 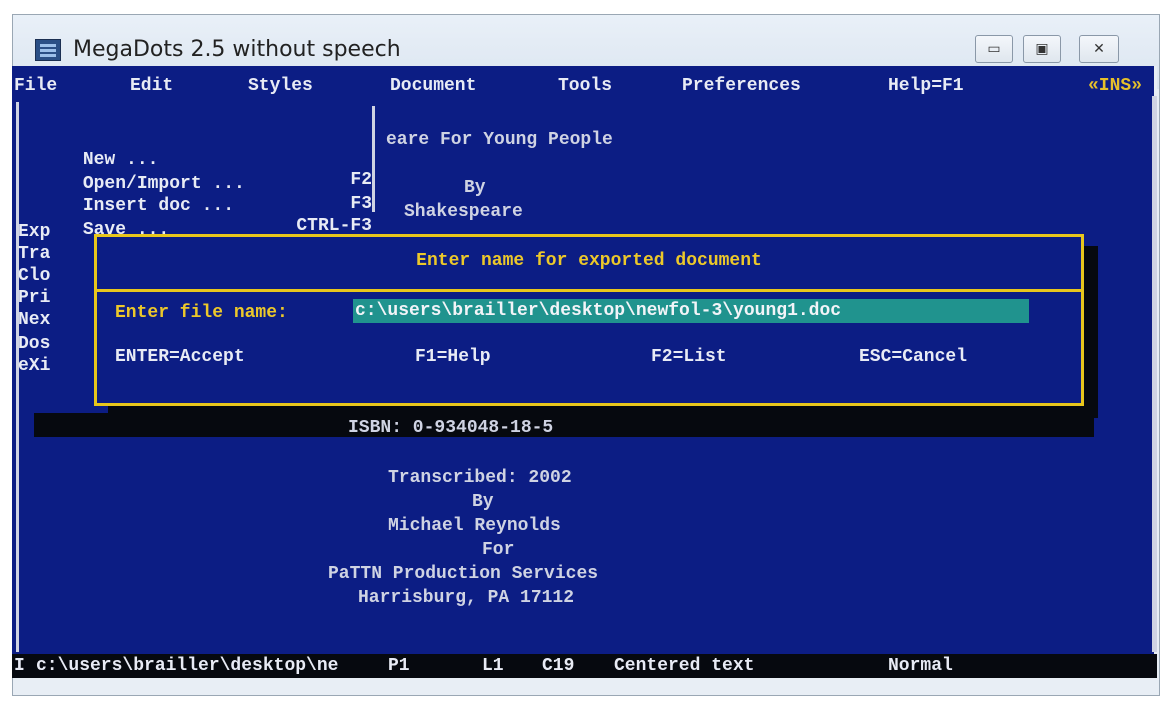 I want to click on status-style: Centered text, so click(x=684, y=666).